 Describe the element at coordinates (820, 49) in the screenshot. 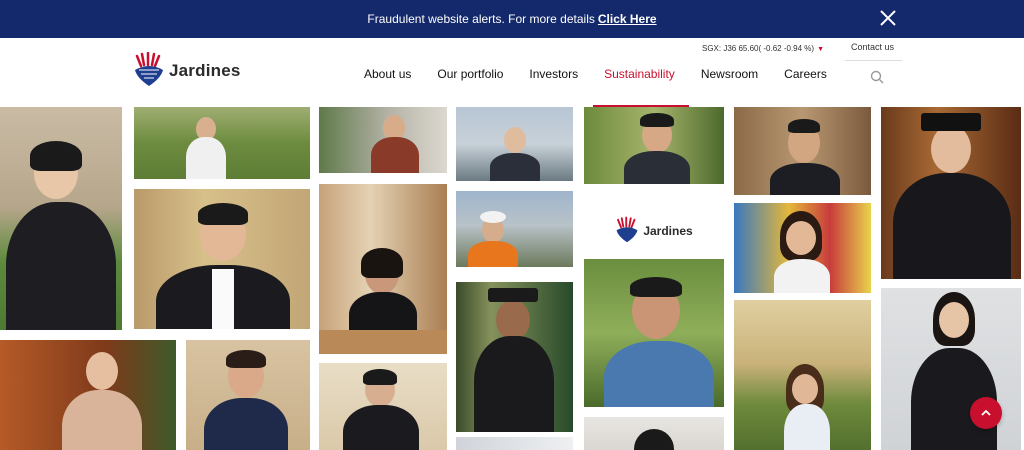

I see `caret-down-icon: ▼` at that location.